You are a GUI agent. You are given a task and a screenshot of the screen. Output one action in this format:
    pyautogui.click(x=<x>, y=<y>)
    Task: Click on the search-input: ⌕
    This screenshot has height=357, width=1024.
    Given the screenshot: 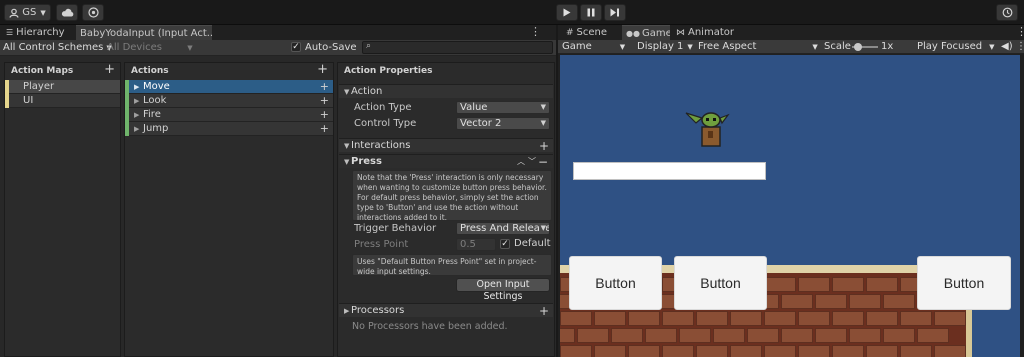 What is the action you would take?
    pyautogui.click(x=457, y=47)
    